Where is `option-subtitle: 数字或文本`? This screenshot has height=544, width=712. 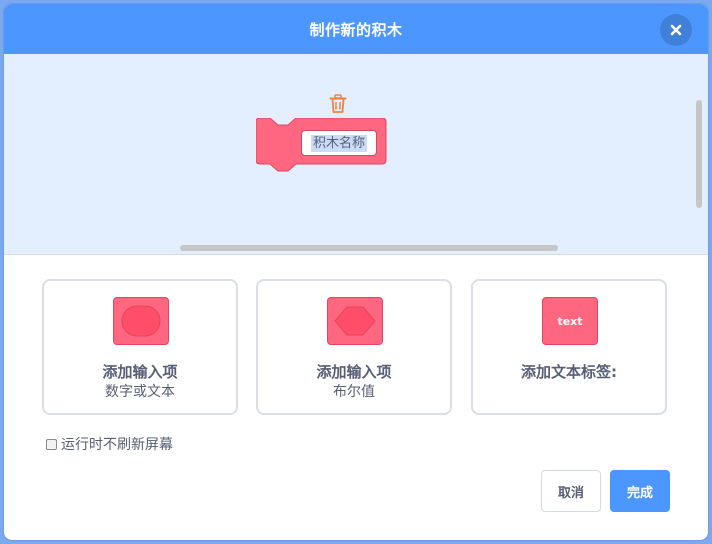
option-subtitle: 数字或文本 is located at coordinates (140, 392).